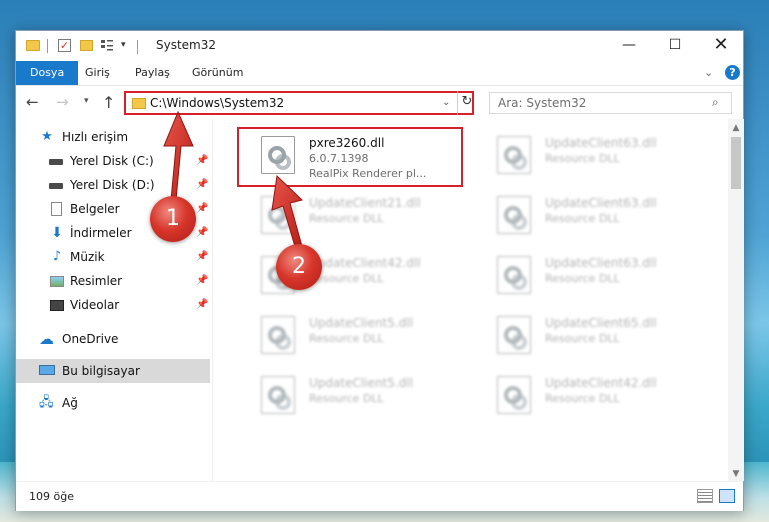 The height and width of the screenshot is (522, 769). Describe the element at coordinates (101, 233) in the screenshot. I see `sidebar-item-label: İndirmeler` at that location.